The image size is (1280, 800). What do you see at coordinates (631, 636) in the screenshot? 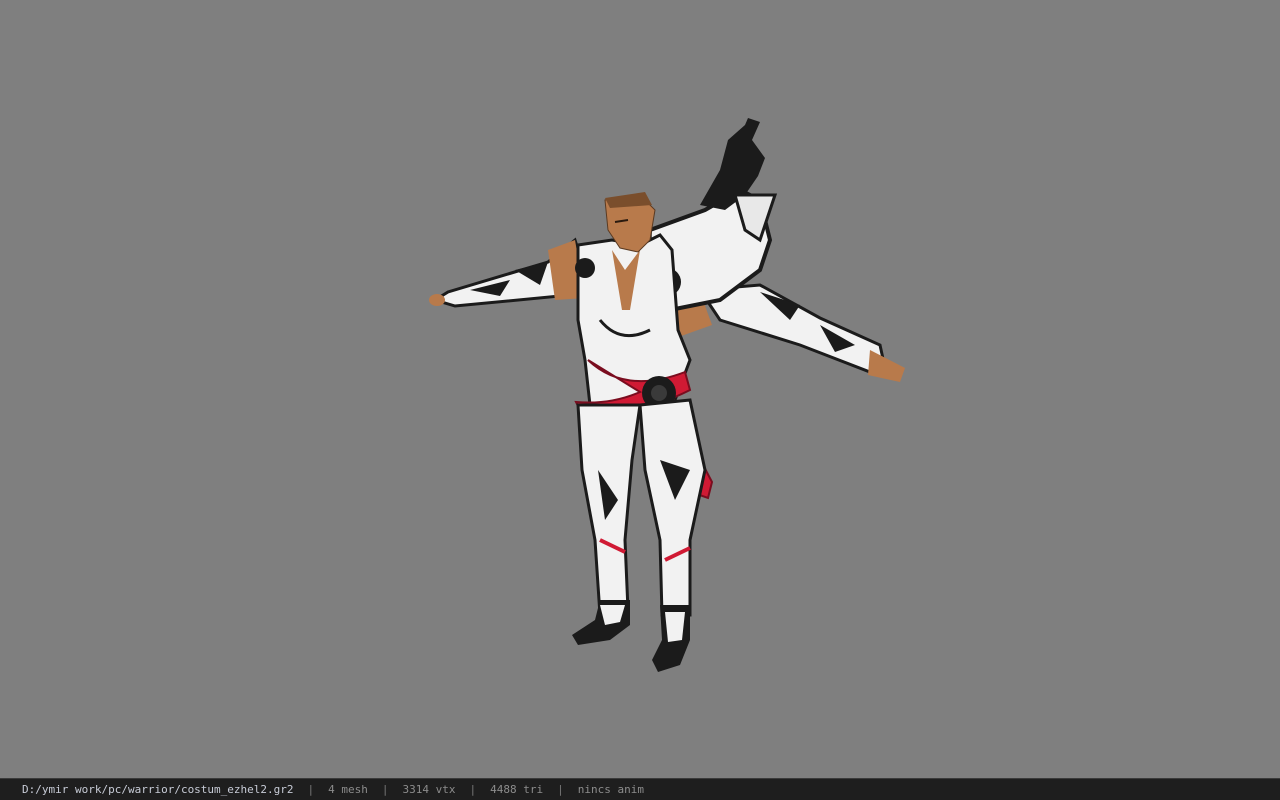
I see `boots` at bounding box center [631, 636].